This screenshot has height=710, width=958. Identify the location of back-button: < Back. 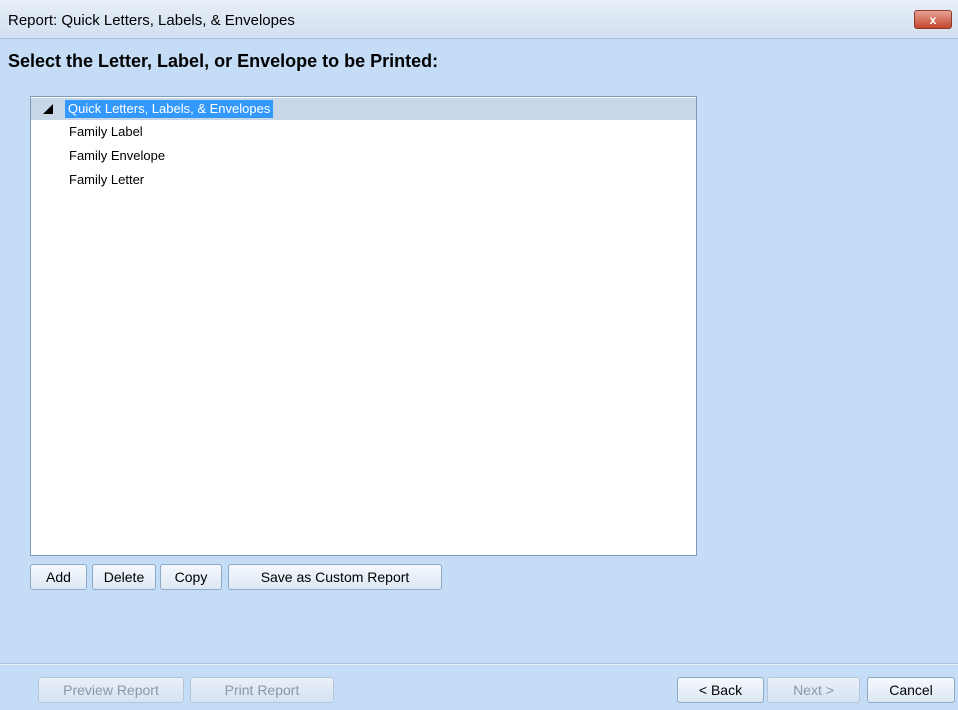
(720, 690).